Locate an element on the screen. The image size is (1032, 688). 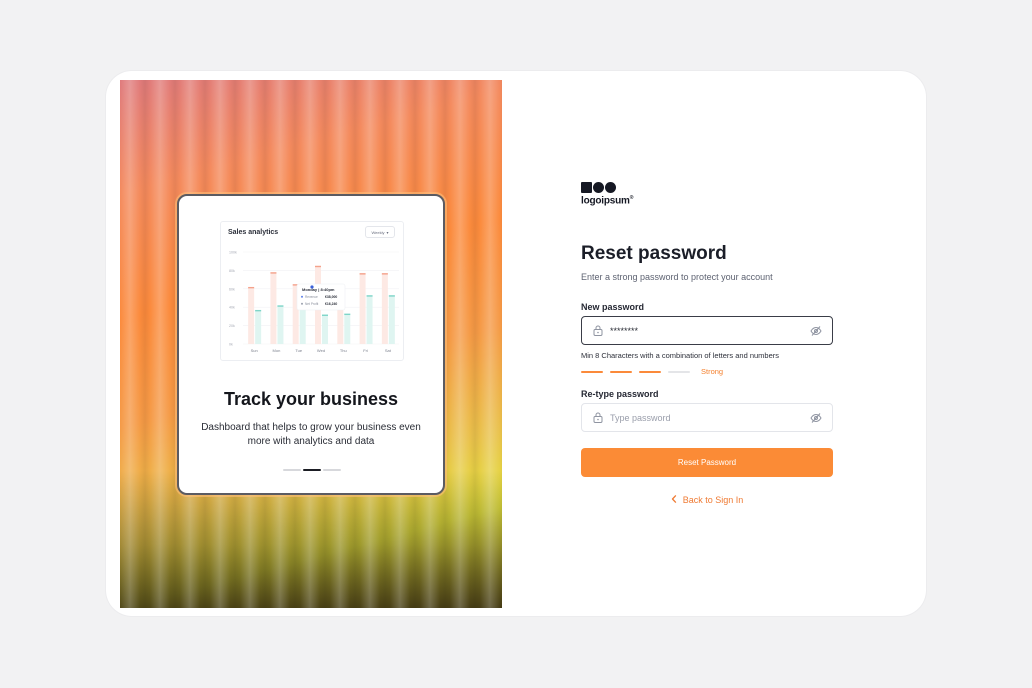
tooltip-row-value: €16,240 is located at coordinates (331, 304).